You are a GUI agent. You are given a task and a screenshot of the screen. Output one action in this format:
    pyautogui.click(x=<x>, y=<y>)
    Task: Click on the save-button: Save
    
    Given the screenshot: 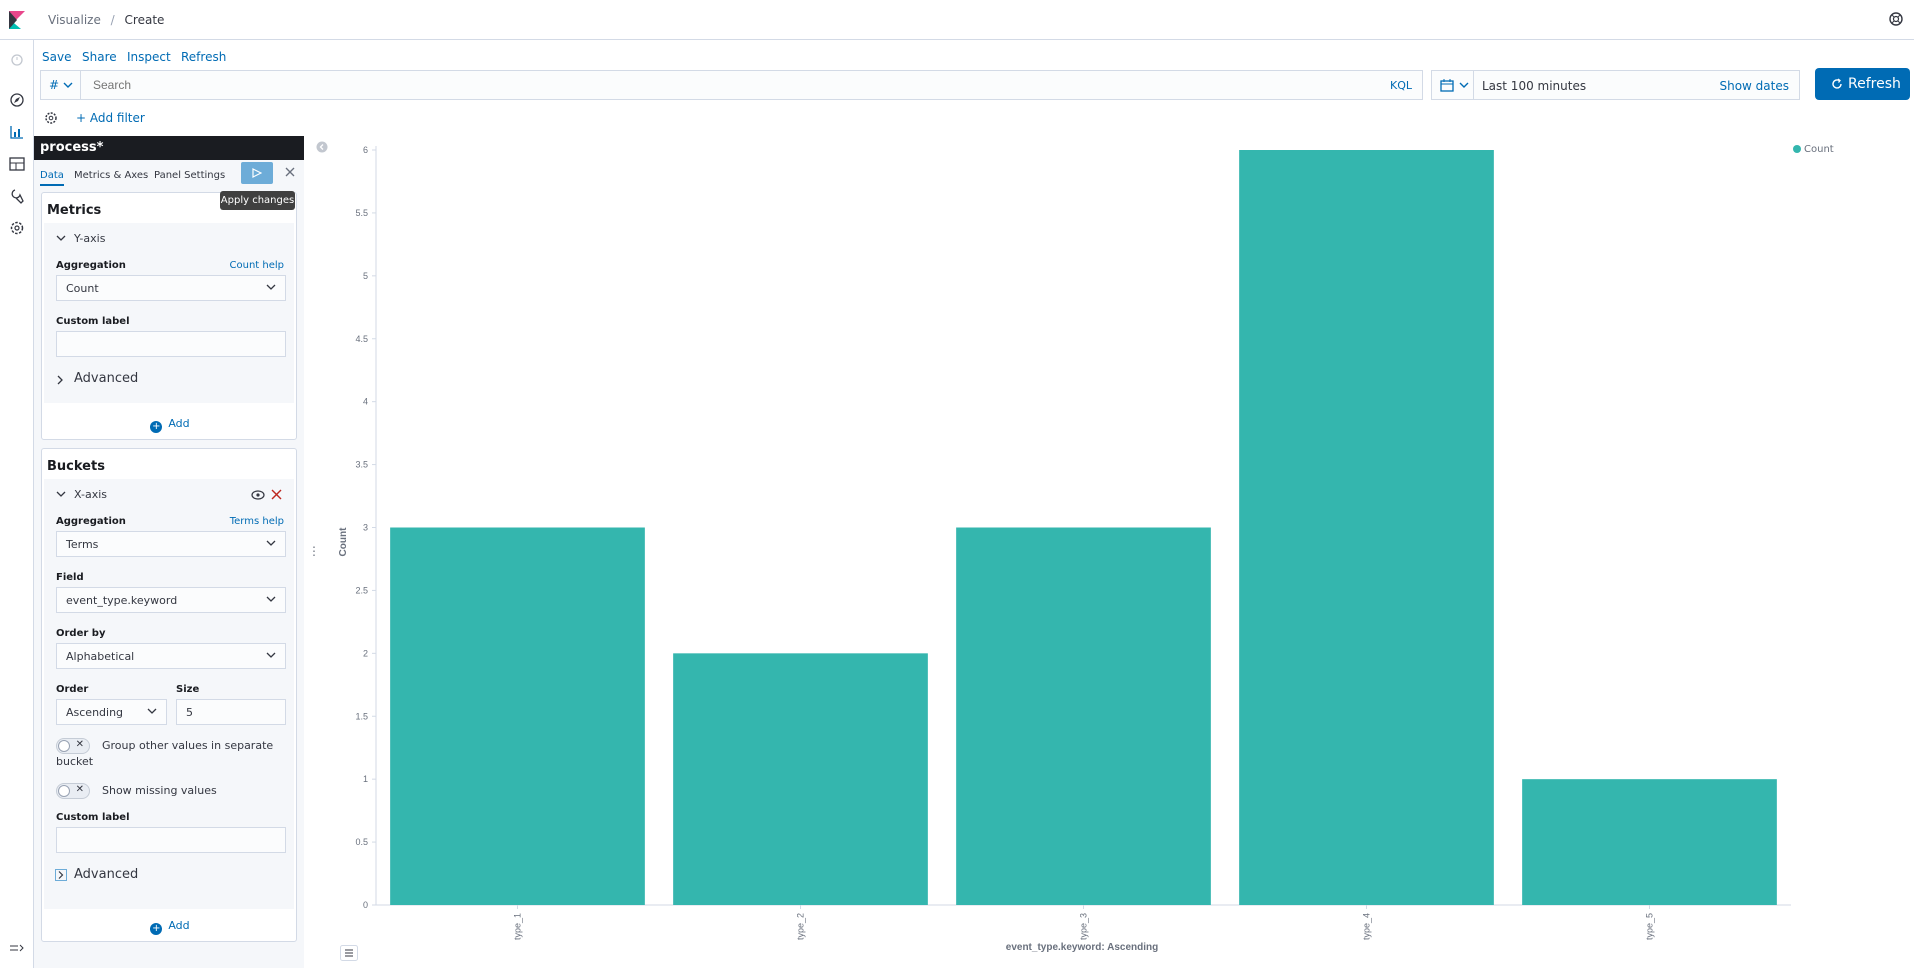 What is the action you would take?
    pyautogui.click(x=56, y=57)
    